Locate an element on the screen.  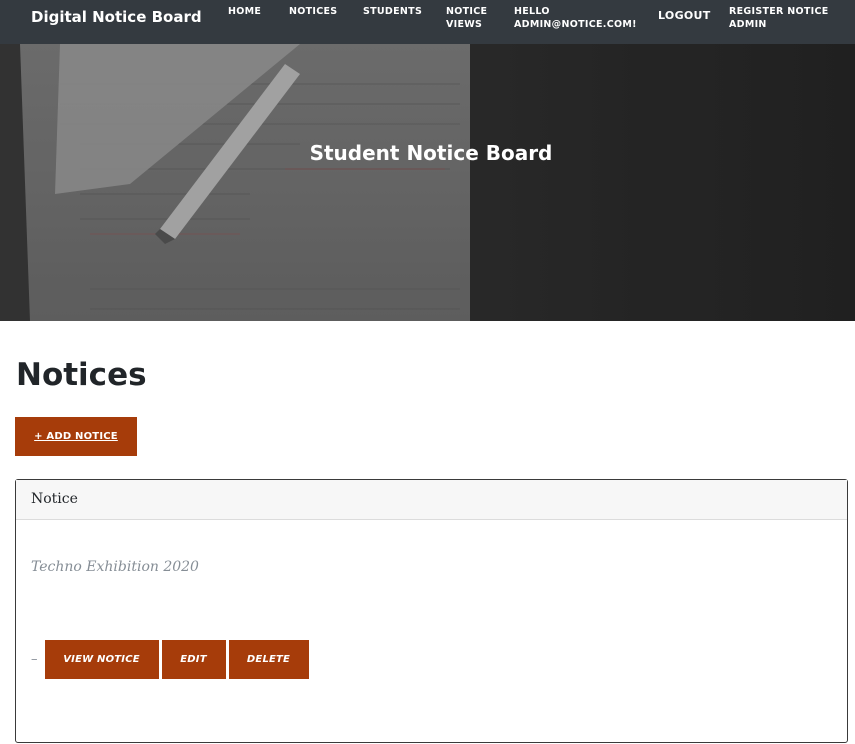
nav-notice-views: NOTICE VIEWS is located at coordinates (466, 18).